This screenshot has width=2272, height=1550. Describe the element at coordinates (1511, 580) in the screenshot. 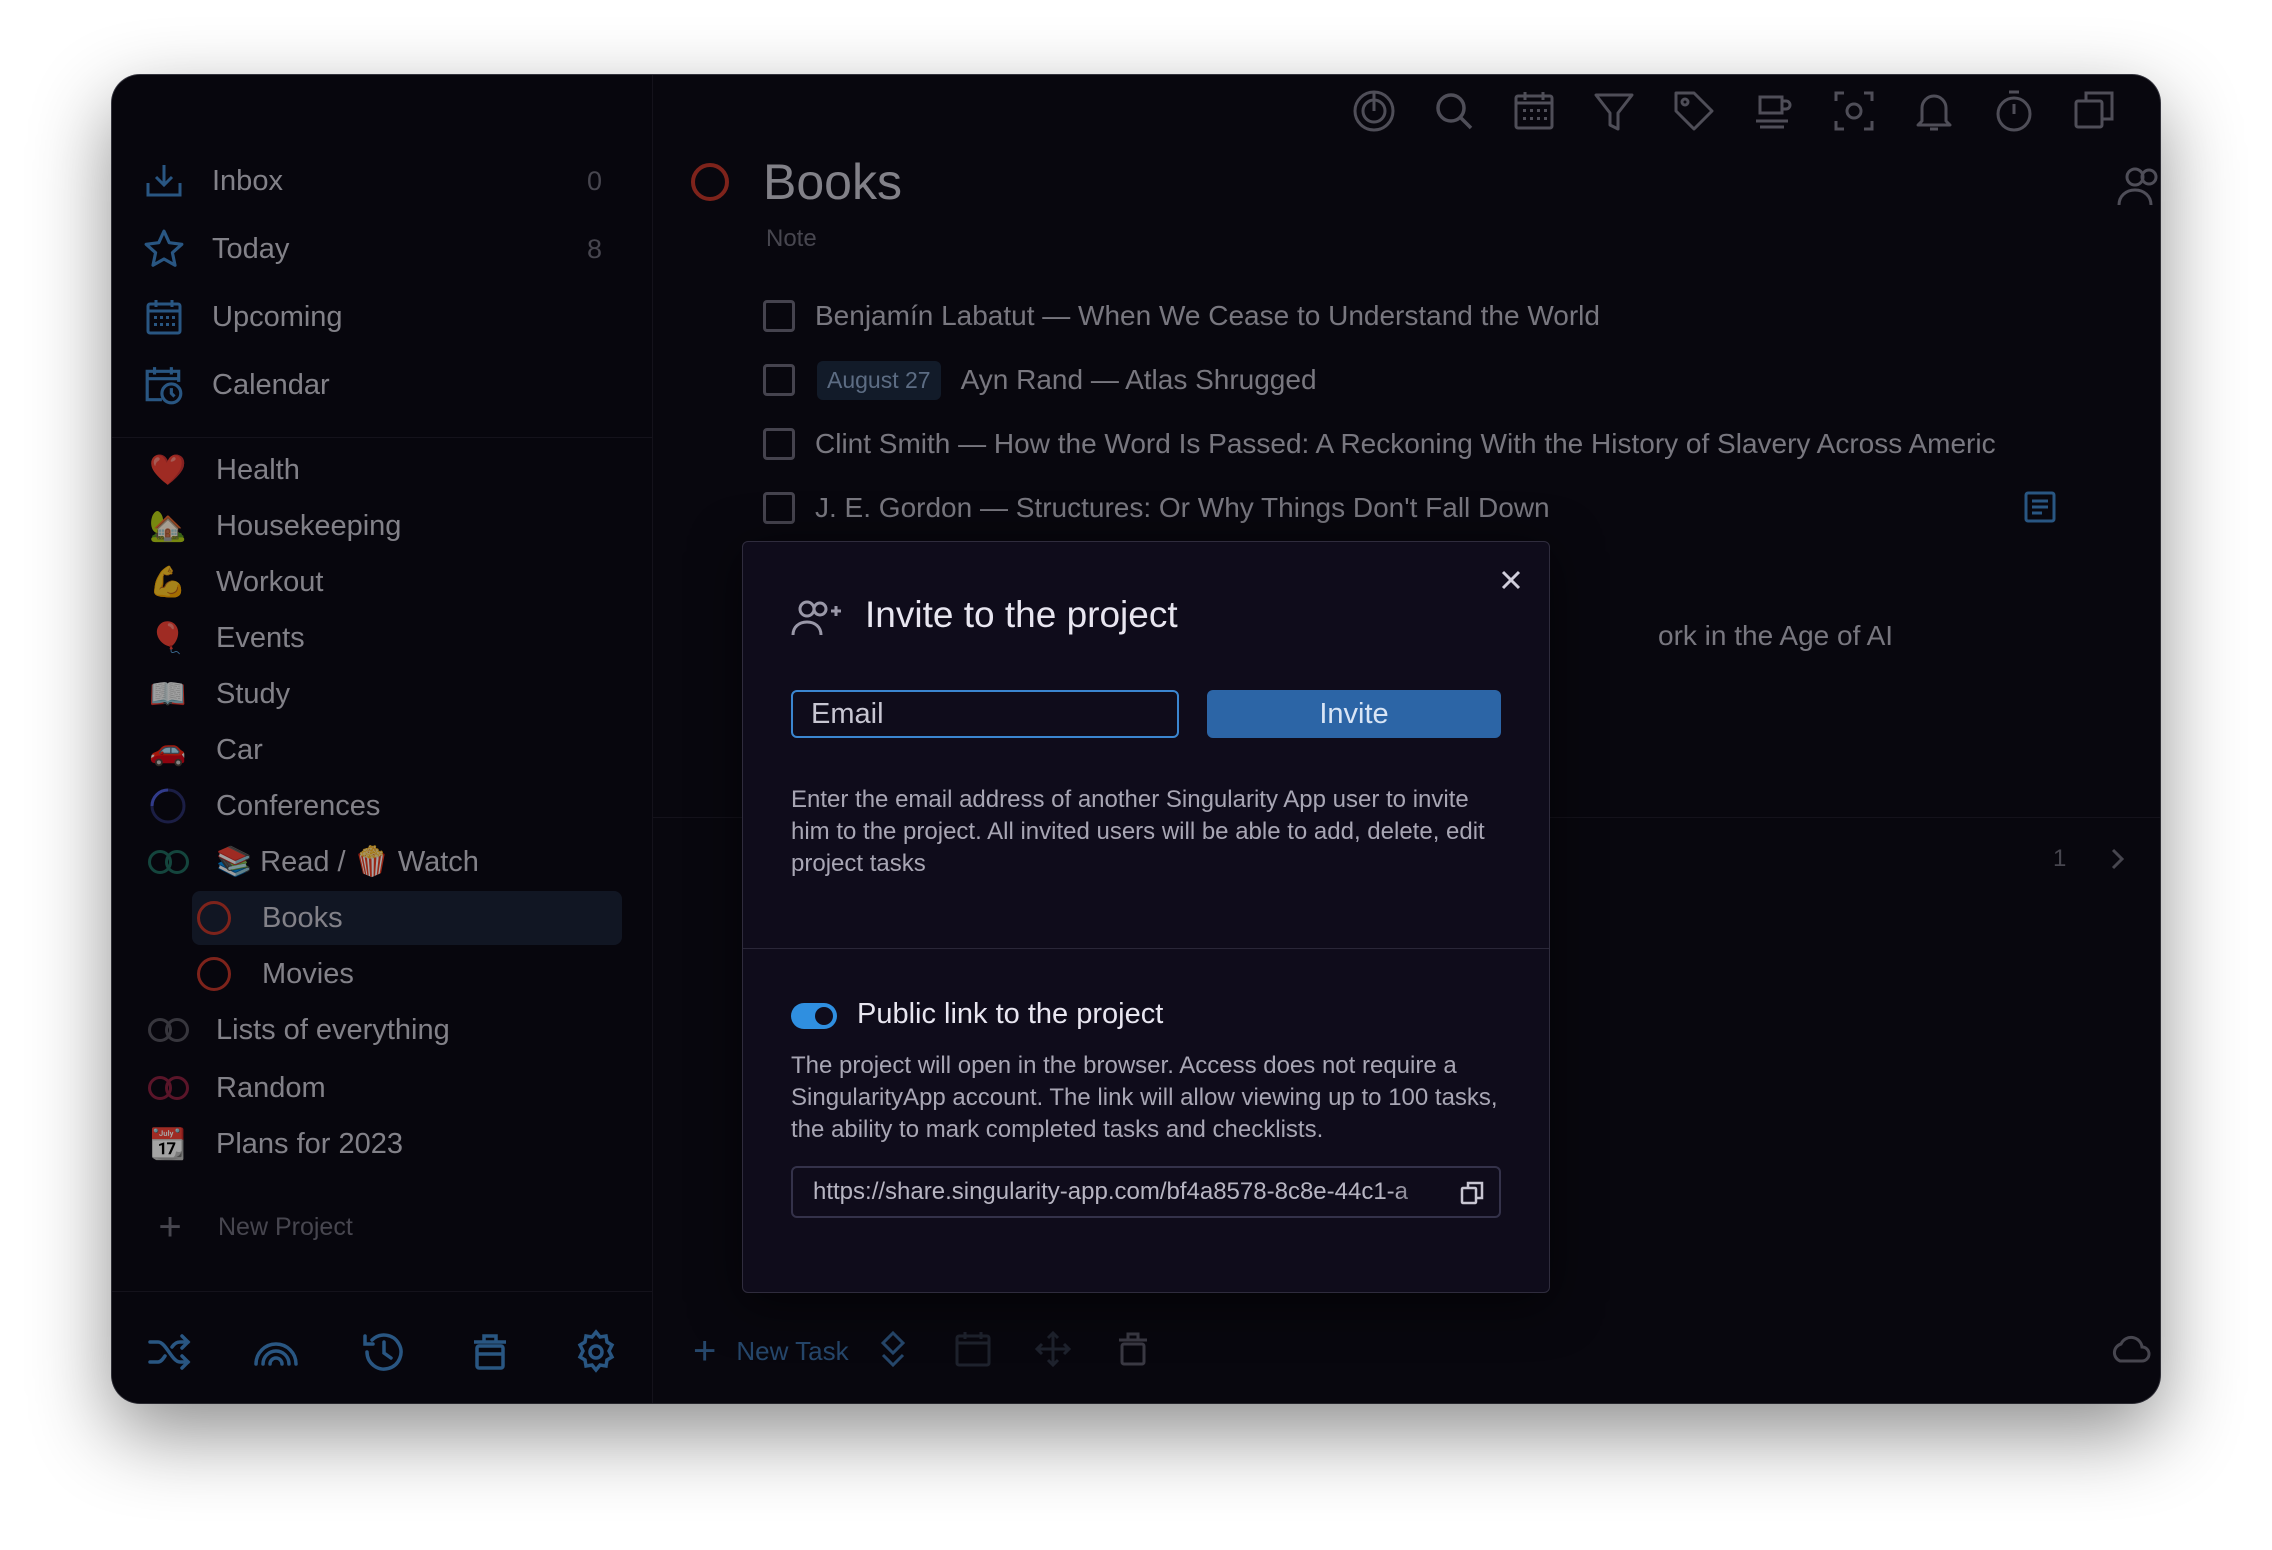

I see `close-icon` at that location.